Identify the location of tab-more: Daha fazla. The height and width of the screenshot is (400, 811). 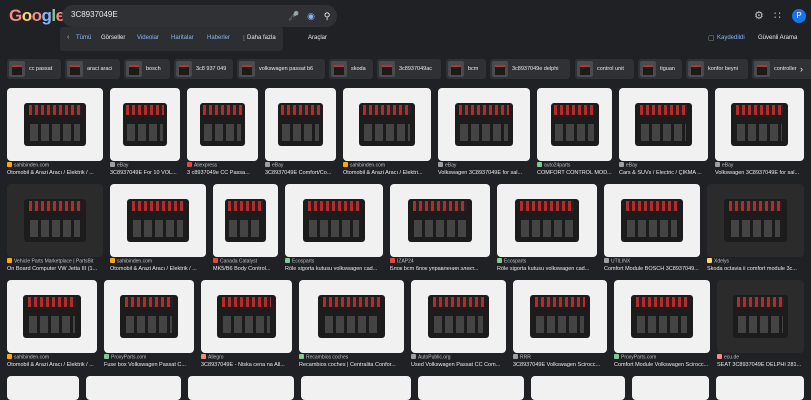
(261, 38).